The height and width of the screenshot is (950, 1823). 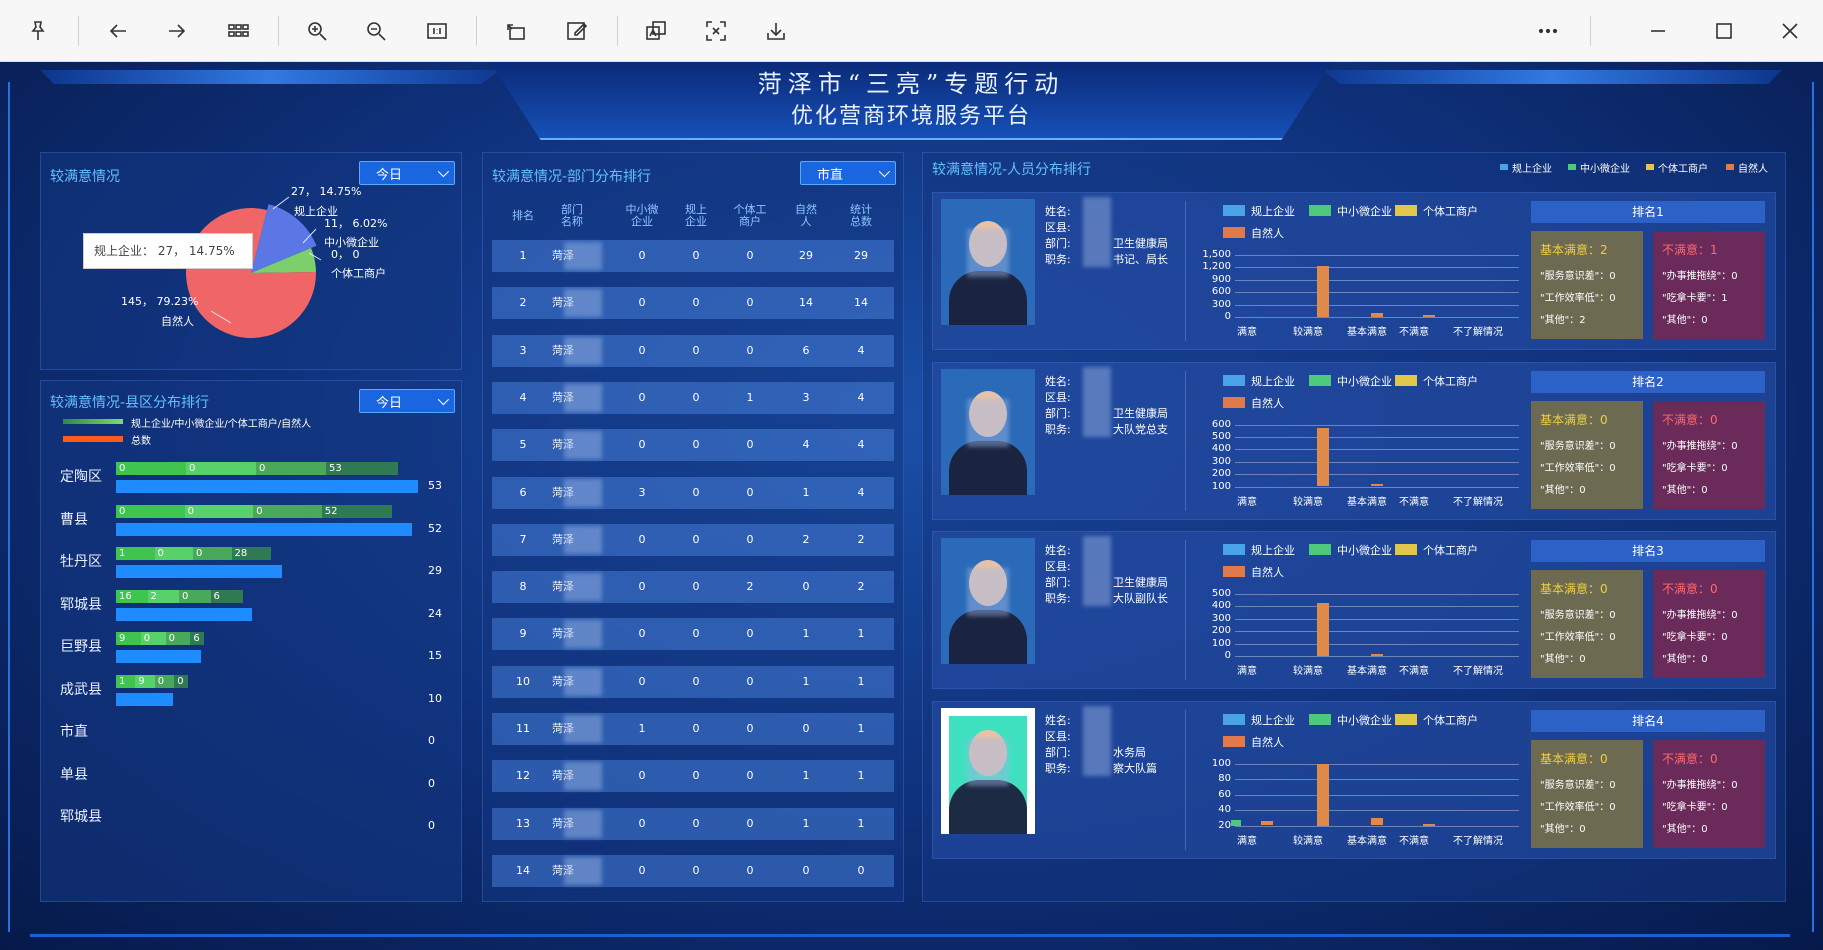 What do you see at coordinates (238, 31) in the screenshot?
I see `grid-icon` at bounding box center [238, 31].